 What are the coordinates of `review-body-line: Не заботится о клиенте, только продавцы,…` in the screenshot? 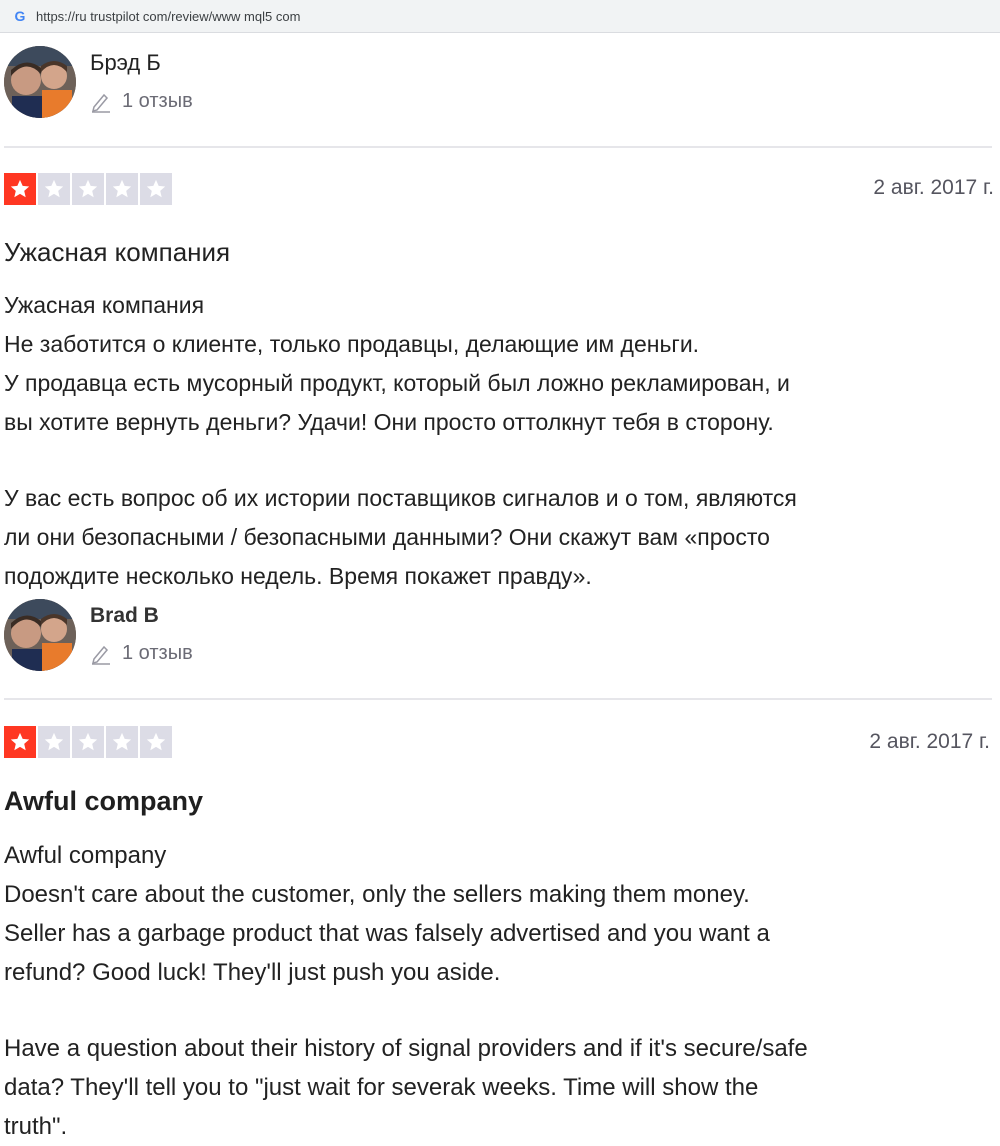 It's located at (352, 344).